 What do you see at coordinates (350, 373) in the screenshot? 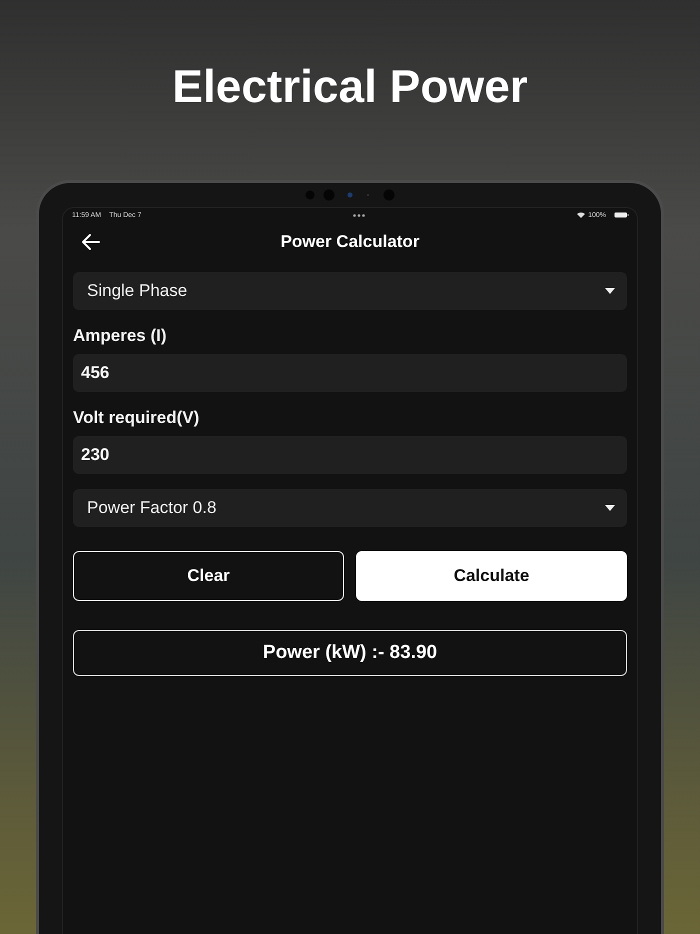
I see `input-field: 456` at bounding box center [350, 373].